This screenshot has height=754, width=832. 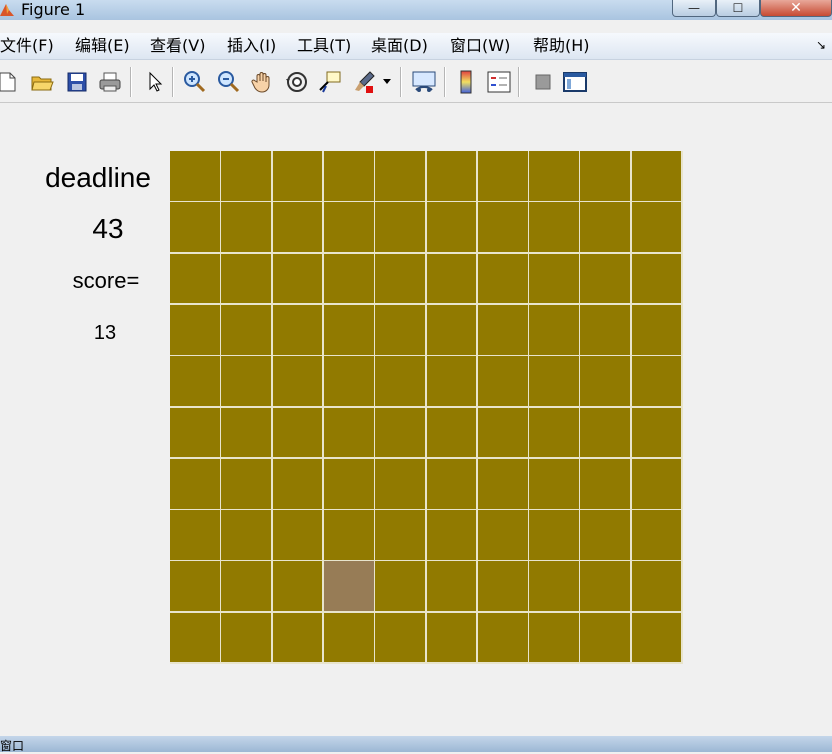 What do you see at coordinates (229, 82) in the screenshot?
I see `zoom-out-icon` at bounding box center [229, 82].